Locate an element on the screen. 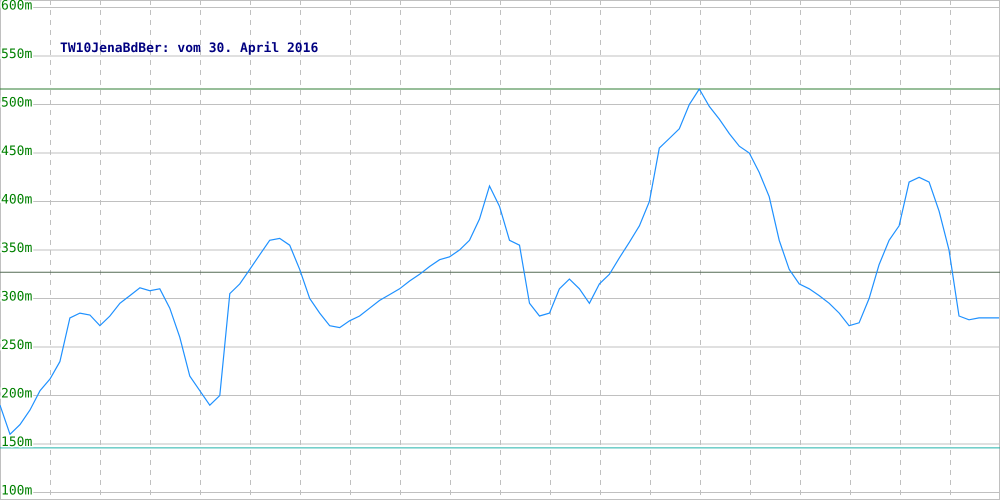 This screenshot has height=500, width=1000. y-tick-label: 600m is located at coordinates (16, 7).